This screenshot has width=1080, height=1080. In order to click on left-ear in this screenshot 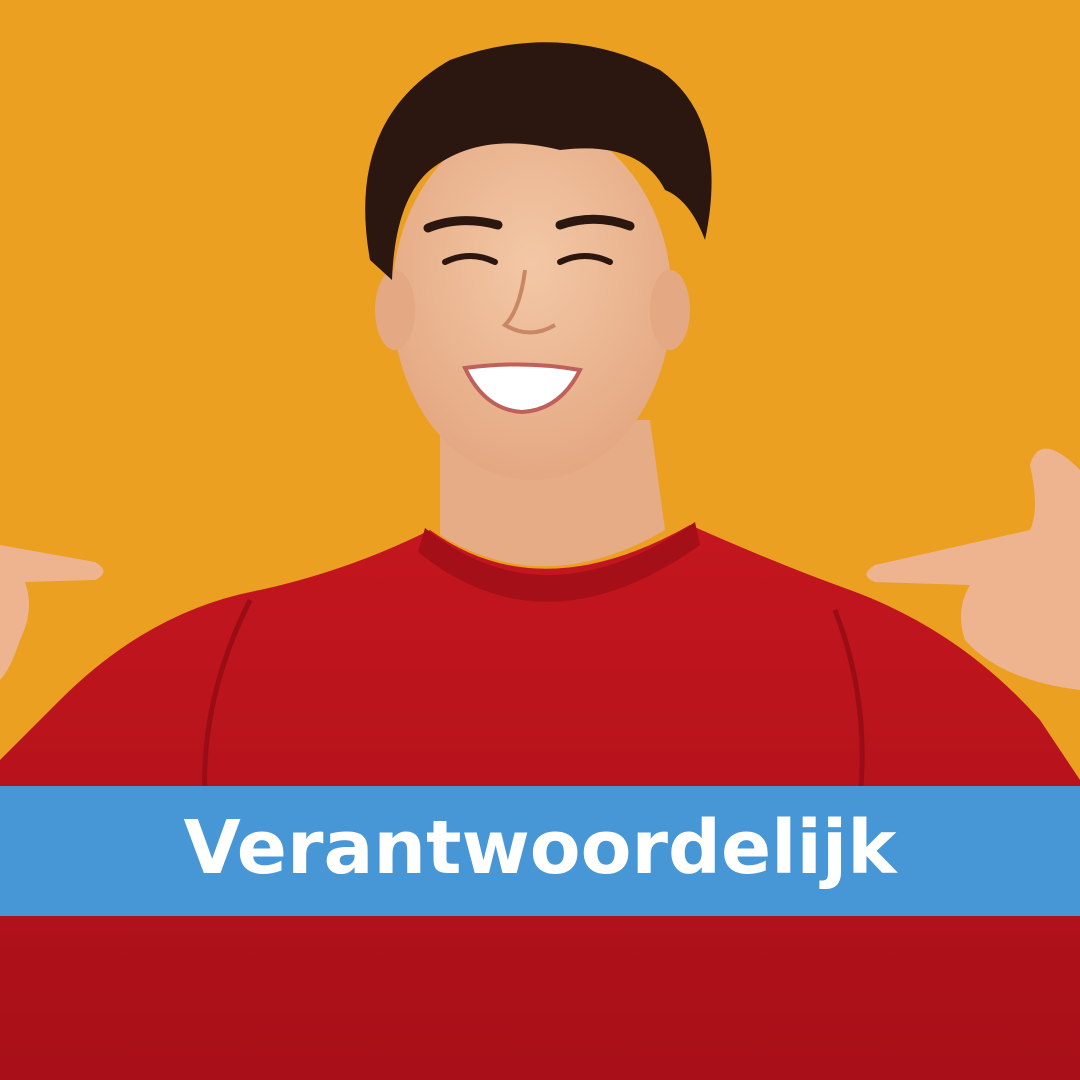, I will do `click(395, 310)`.